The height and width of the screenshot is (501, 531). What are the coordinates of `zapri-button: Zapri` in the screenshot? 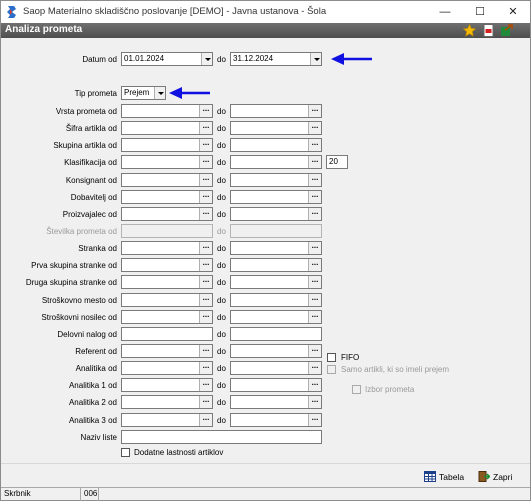 It's located at (495, 476).